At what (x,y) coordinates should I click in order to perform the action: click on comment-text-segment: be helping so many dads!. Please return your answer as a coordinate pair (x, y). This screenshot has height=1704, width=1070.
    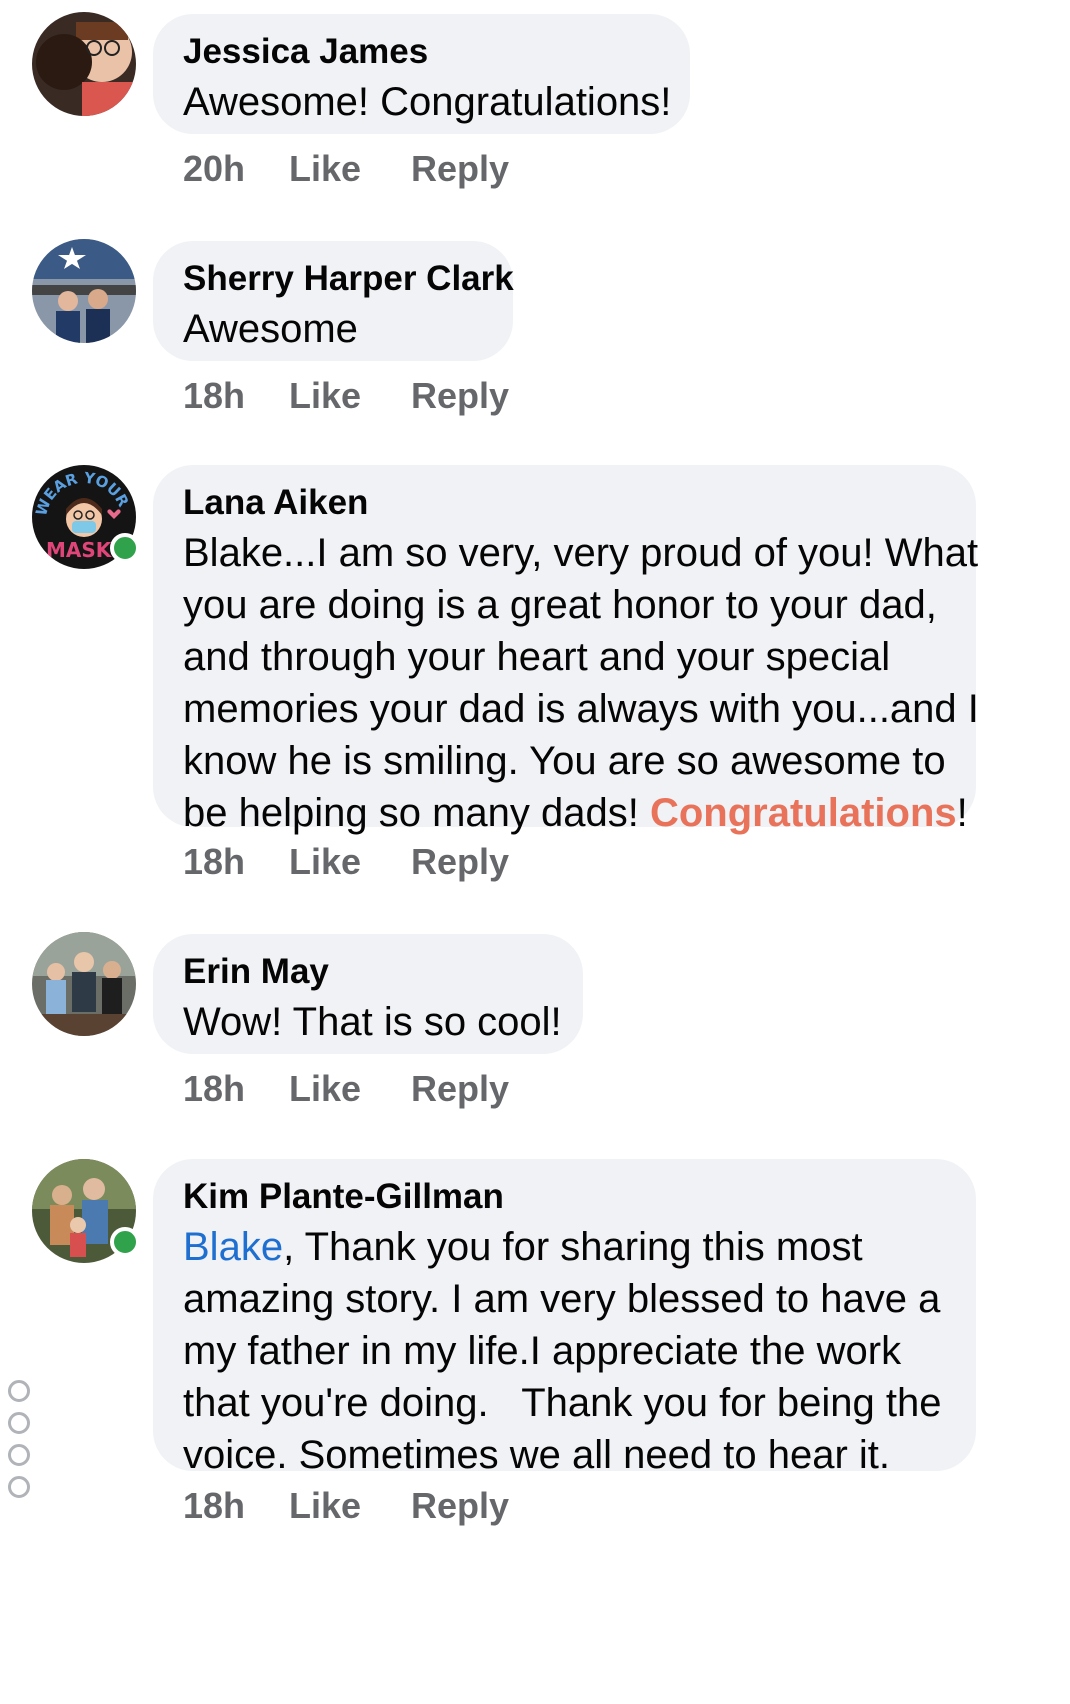
    Looking at the image, I should click on (416, 813).